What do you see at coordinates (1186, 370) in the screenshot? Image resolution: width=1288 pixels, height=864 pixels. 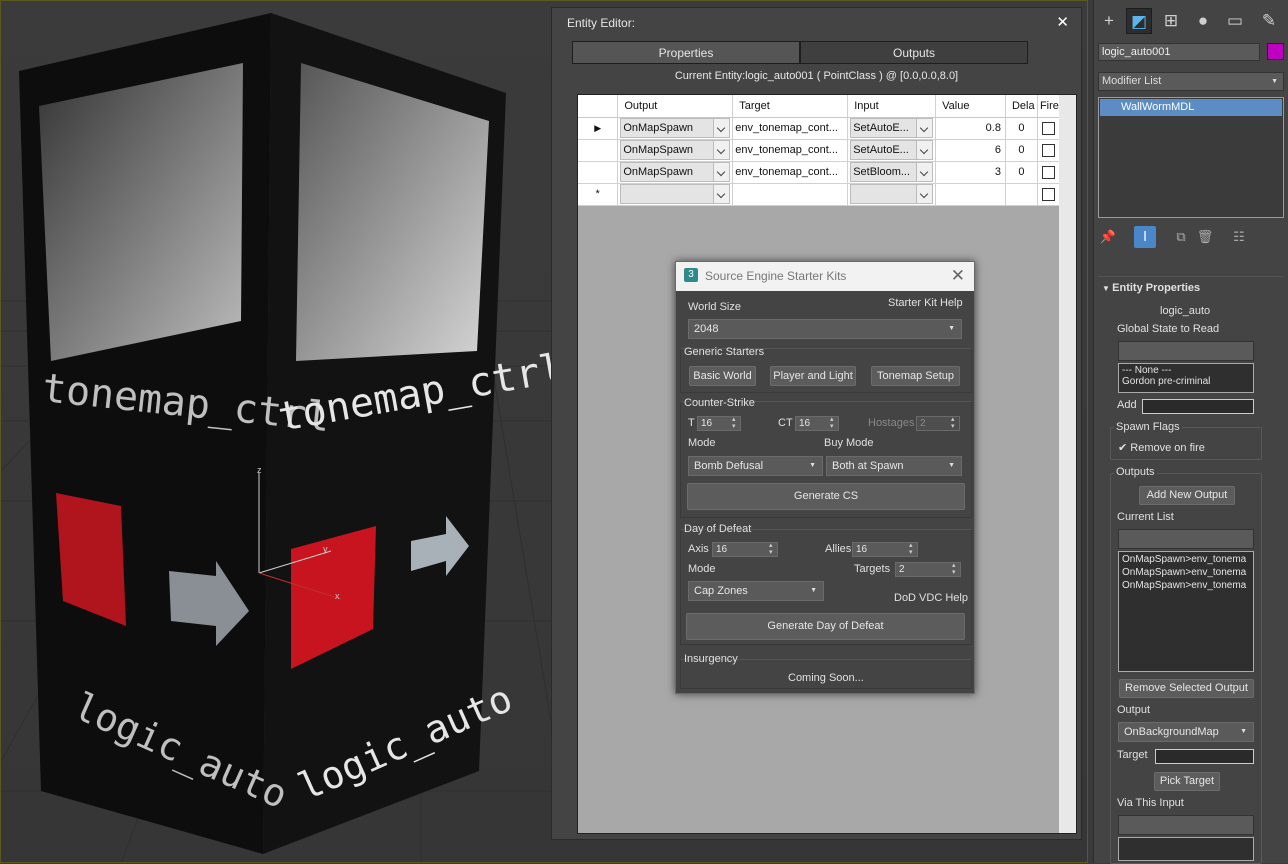 I see `list-item: --- None ---` at bounding box center [1186, 370].